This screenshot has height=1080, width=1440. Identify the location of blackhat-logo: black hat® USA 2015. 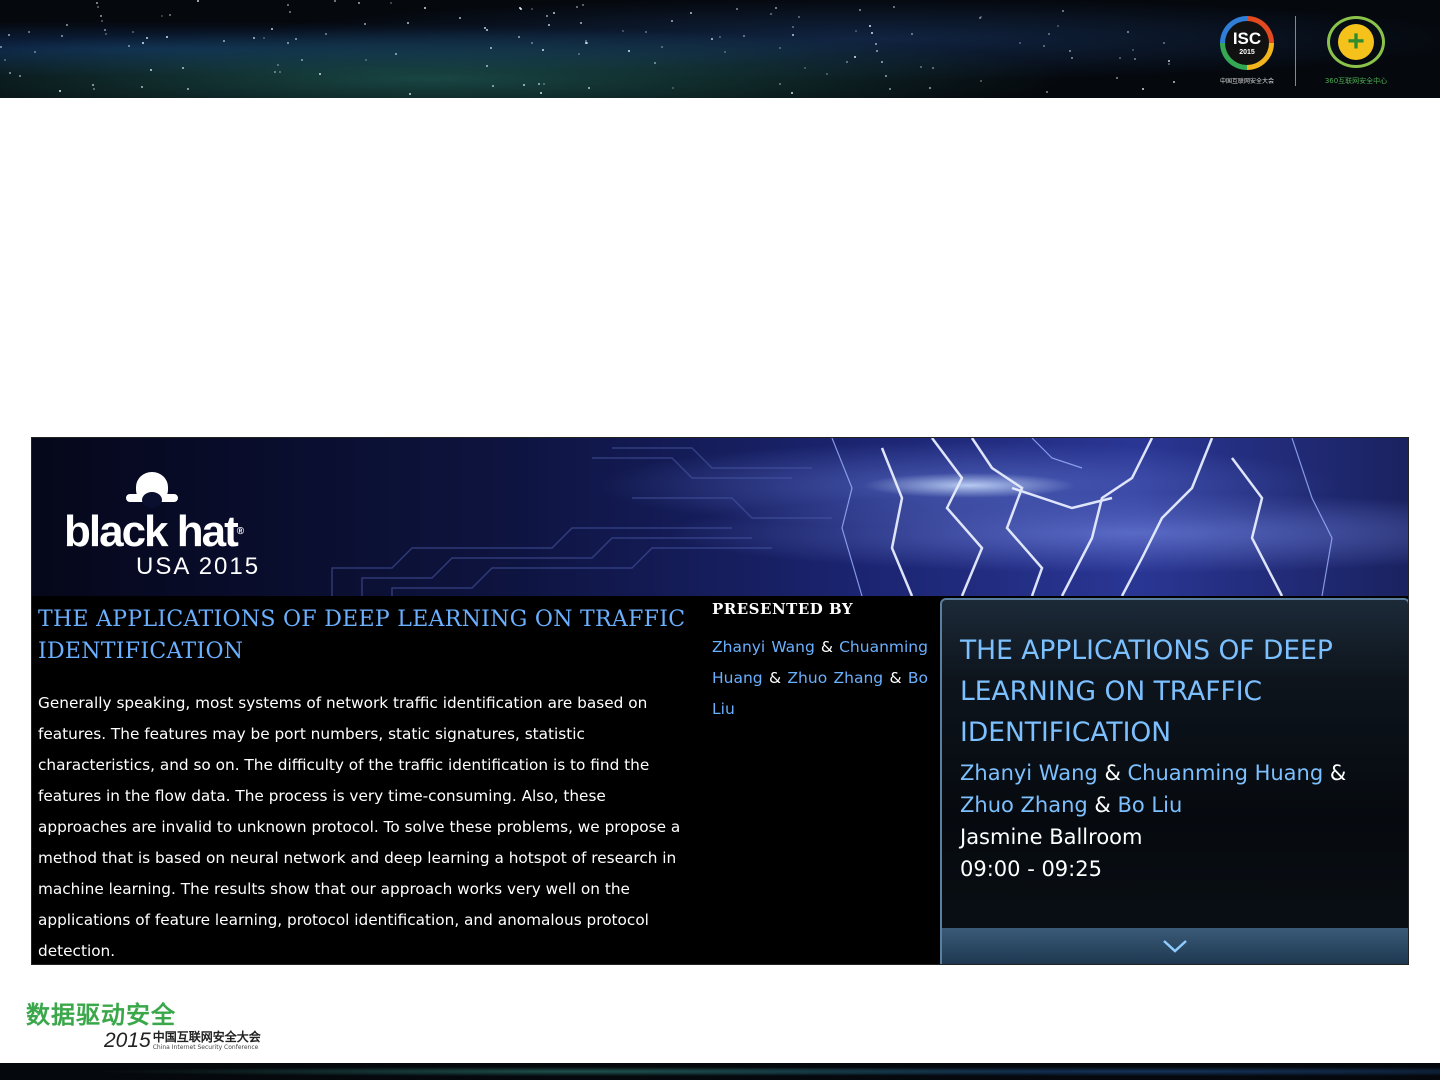
(214, 526).